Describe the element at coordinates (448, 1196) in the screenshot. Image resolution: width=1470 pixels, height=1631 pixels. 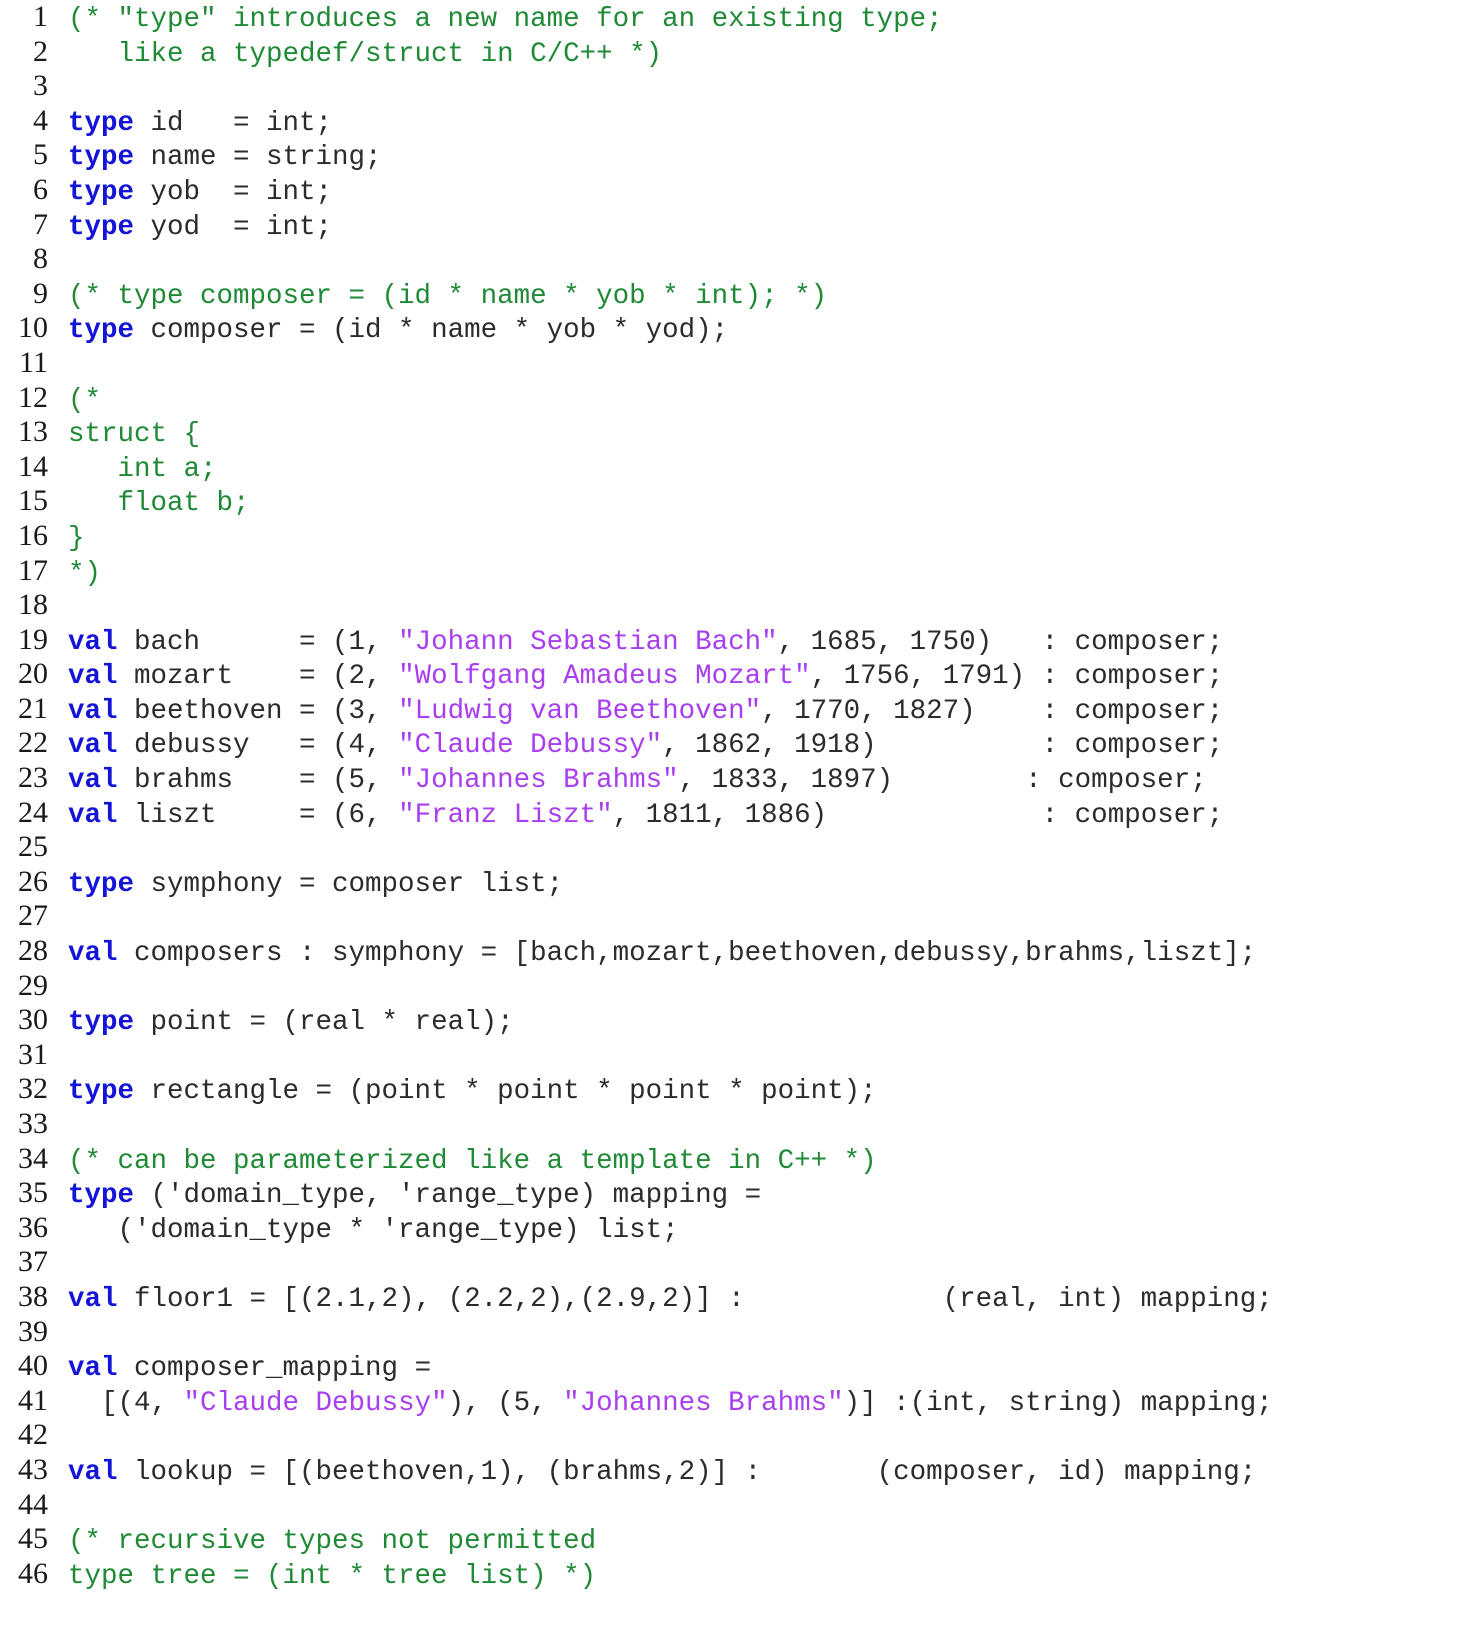
I see `token-plain: ('domain_type, 'range_type) mapping =` at that location.